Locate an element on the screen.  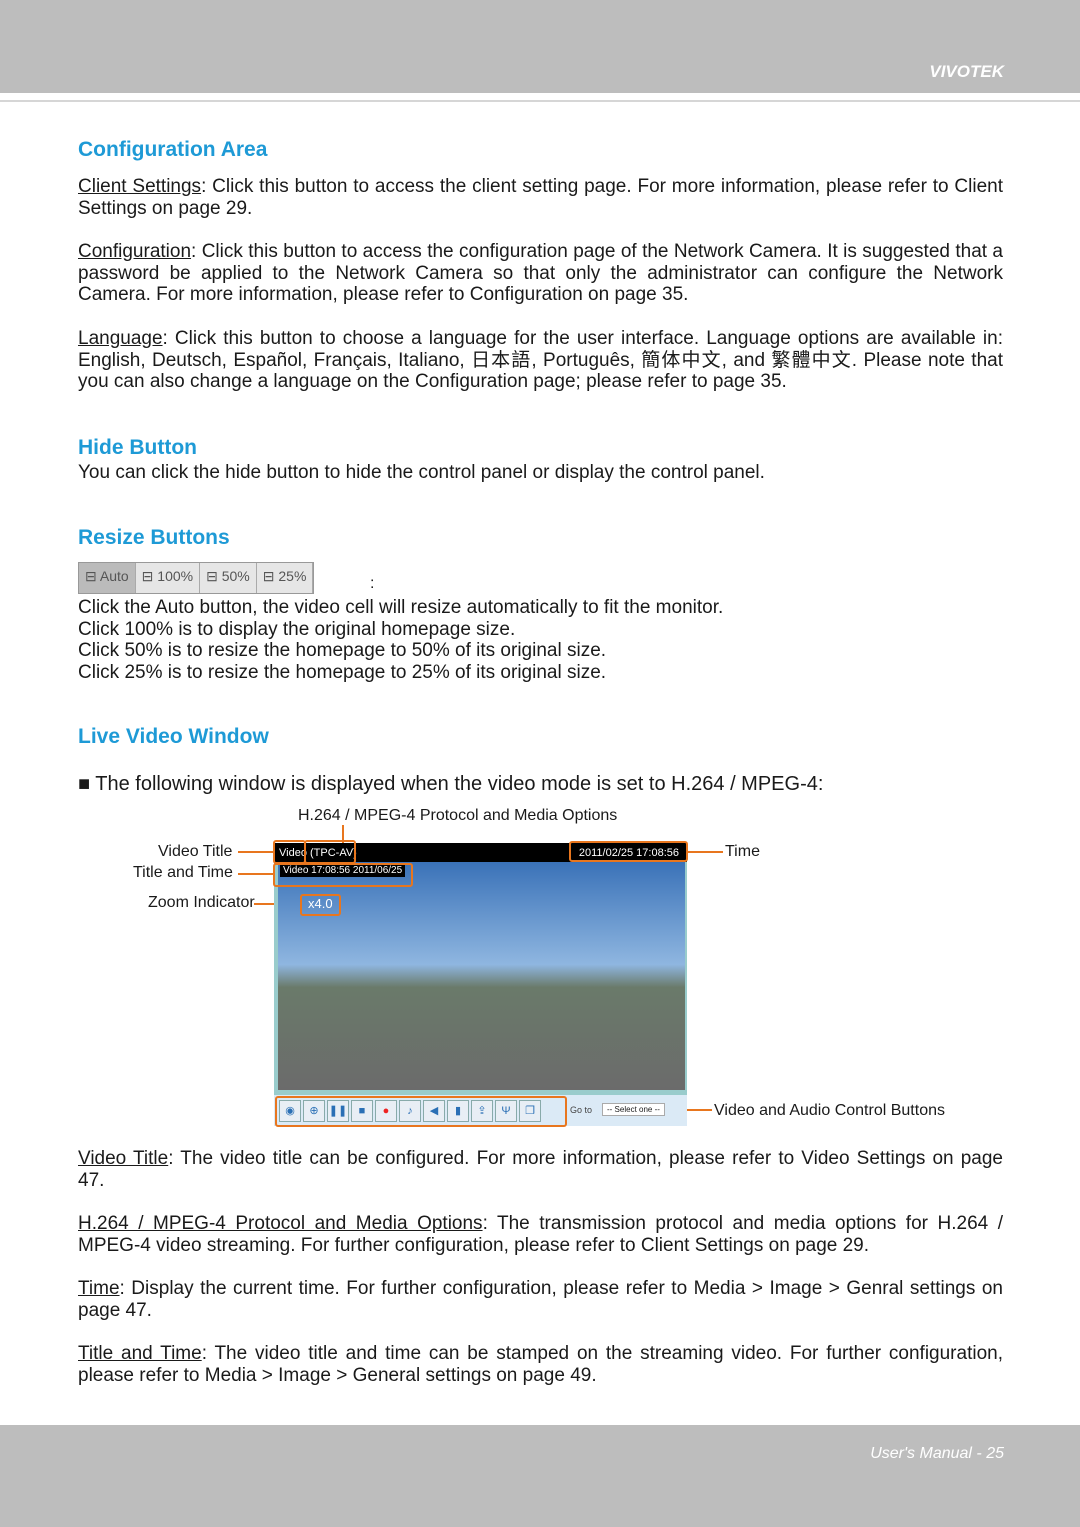
resize-25-button: ⊟ 25% is located at coordinates (285, 578).